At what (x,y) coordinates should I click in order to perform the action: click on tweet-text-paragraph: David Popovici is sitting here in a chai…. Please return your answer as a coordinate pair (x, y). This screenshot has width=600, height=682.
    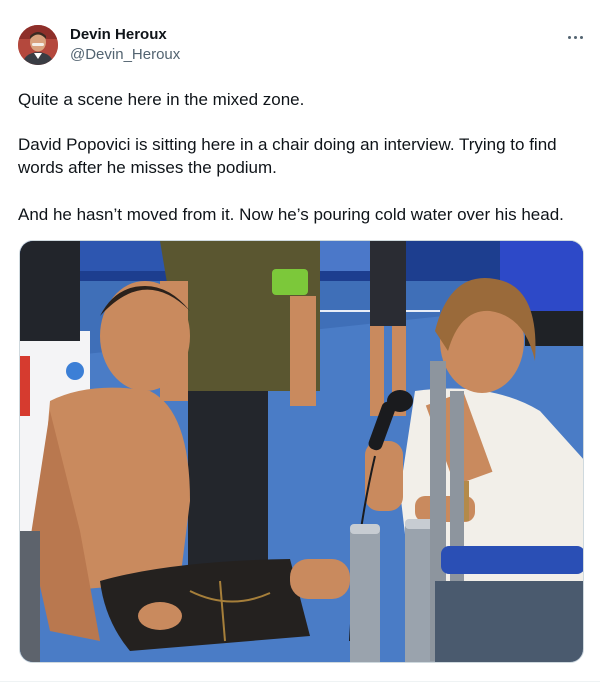
    Looking at the image, I should click on (287, 156).